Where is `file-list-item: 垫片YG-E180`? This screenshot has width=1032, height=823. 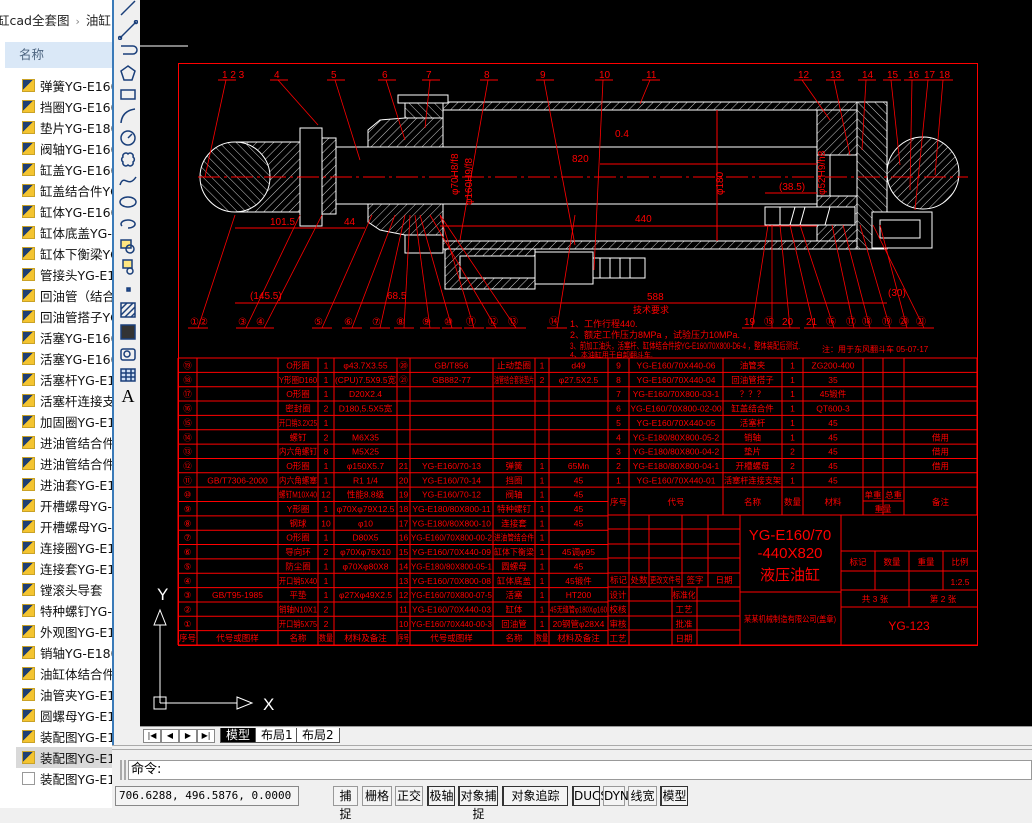
file-list-item: 垫片YG-E180 is located at coordinates (56, 127).